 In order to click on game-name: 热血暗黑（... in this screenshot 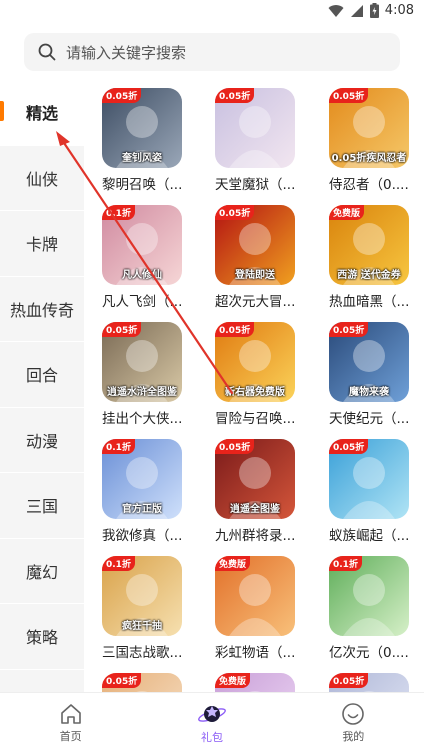, I will do `click(369, 302)`.